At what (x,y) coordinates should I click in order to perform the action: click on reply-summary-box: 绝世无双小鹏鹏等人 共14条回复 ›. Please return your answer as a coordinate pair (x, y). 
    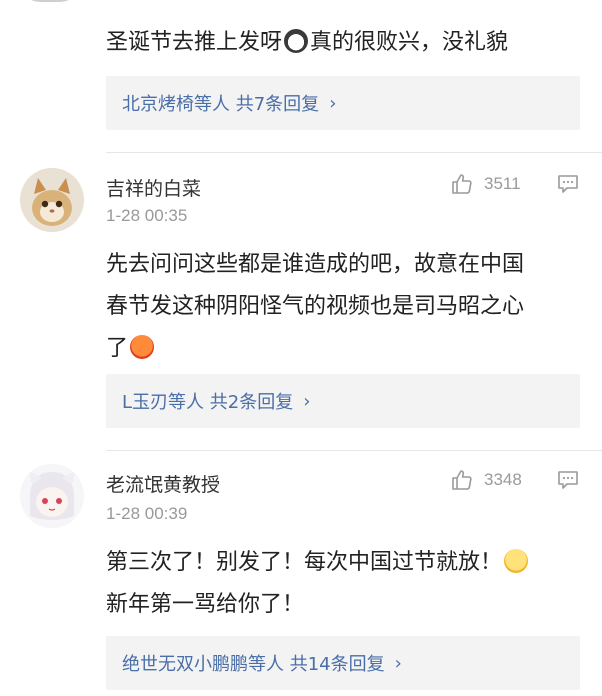
    Looking at the image, I should click on (343, 663).